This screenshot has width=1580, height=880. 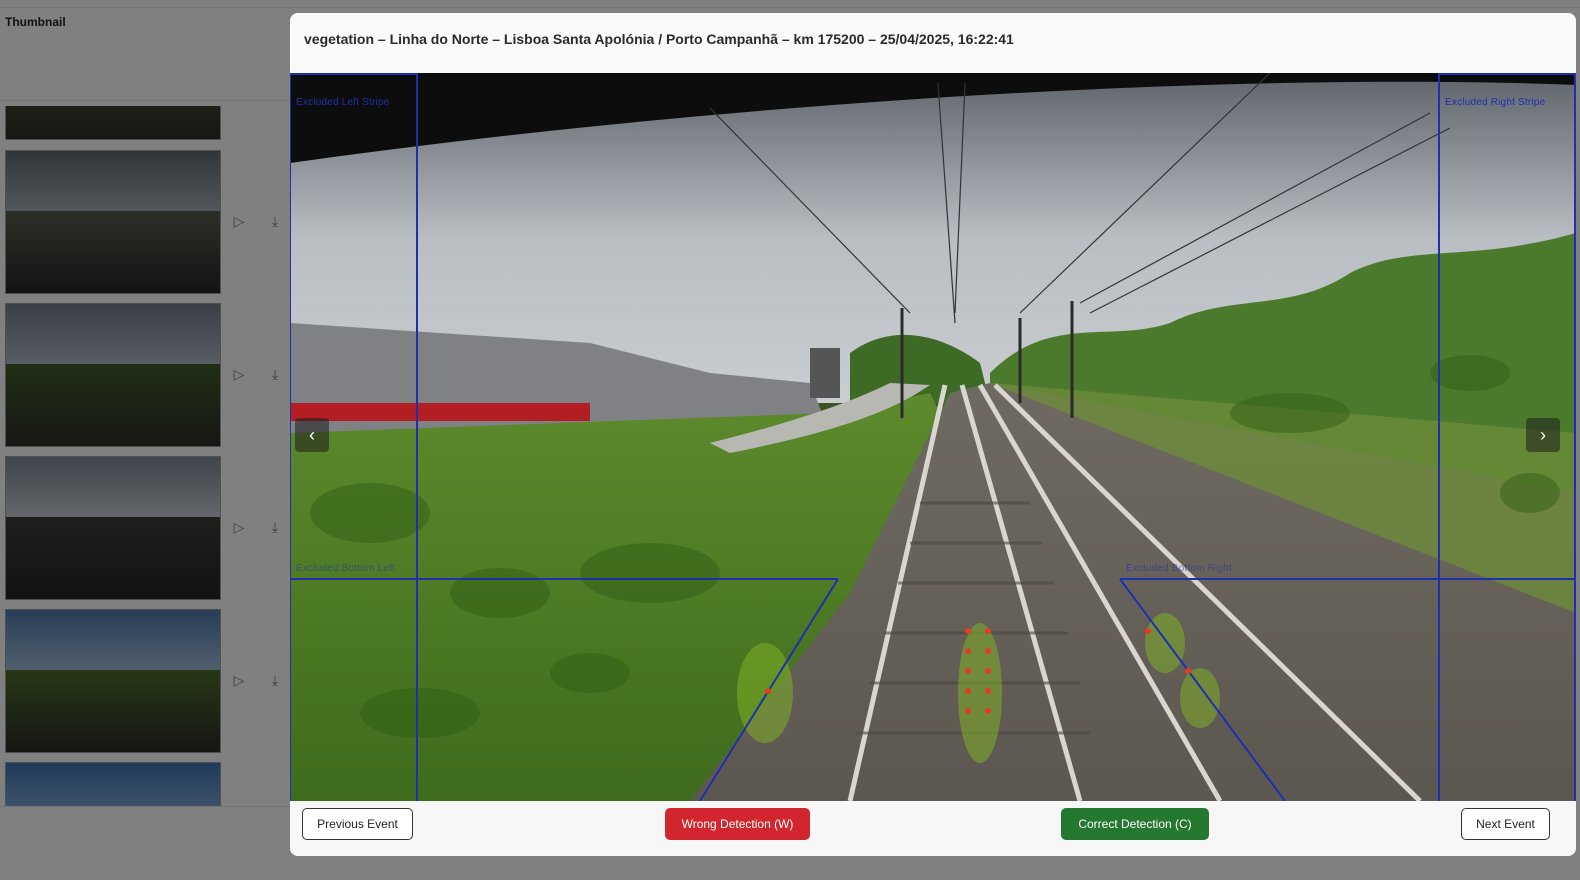 What do you see at coordinates (357, 824) in the screenshot?
I see `previous-event-button: Previous Event` at bounding box center [357, 824].